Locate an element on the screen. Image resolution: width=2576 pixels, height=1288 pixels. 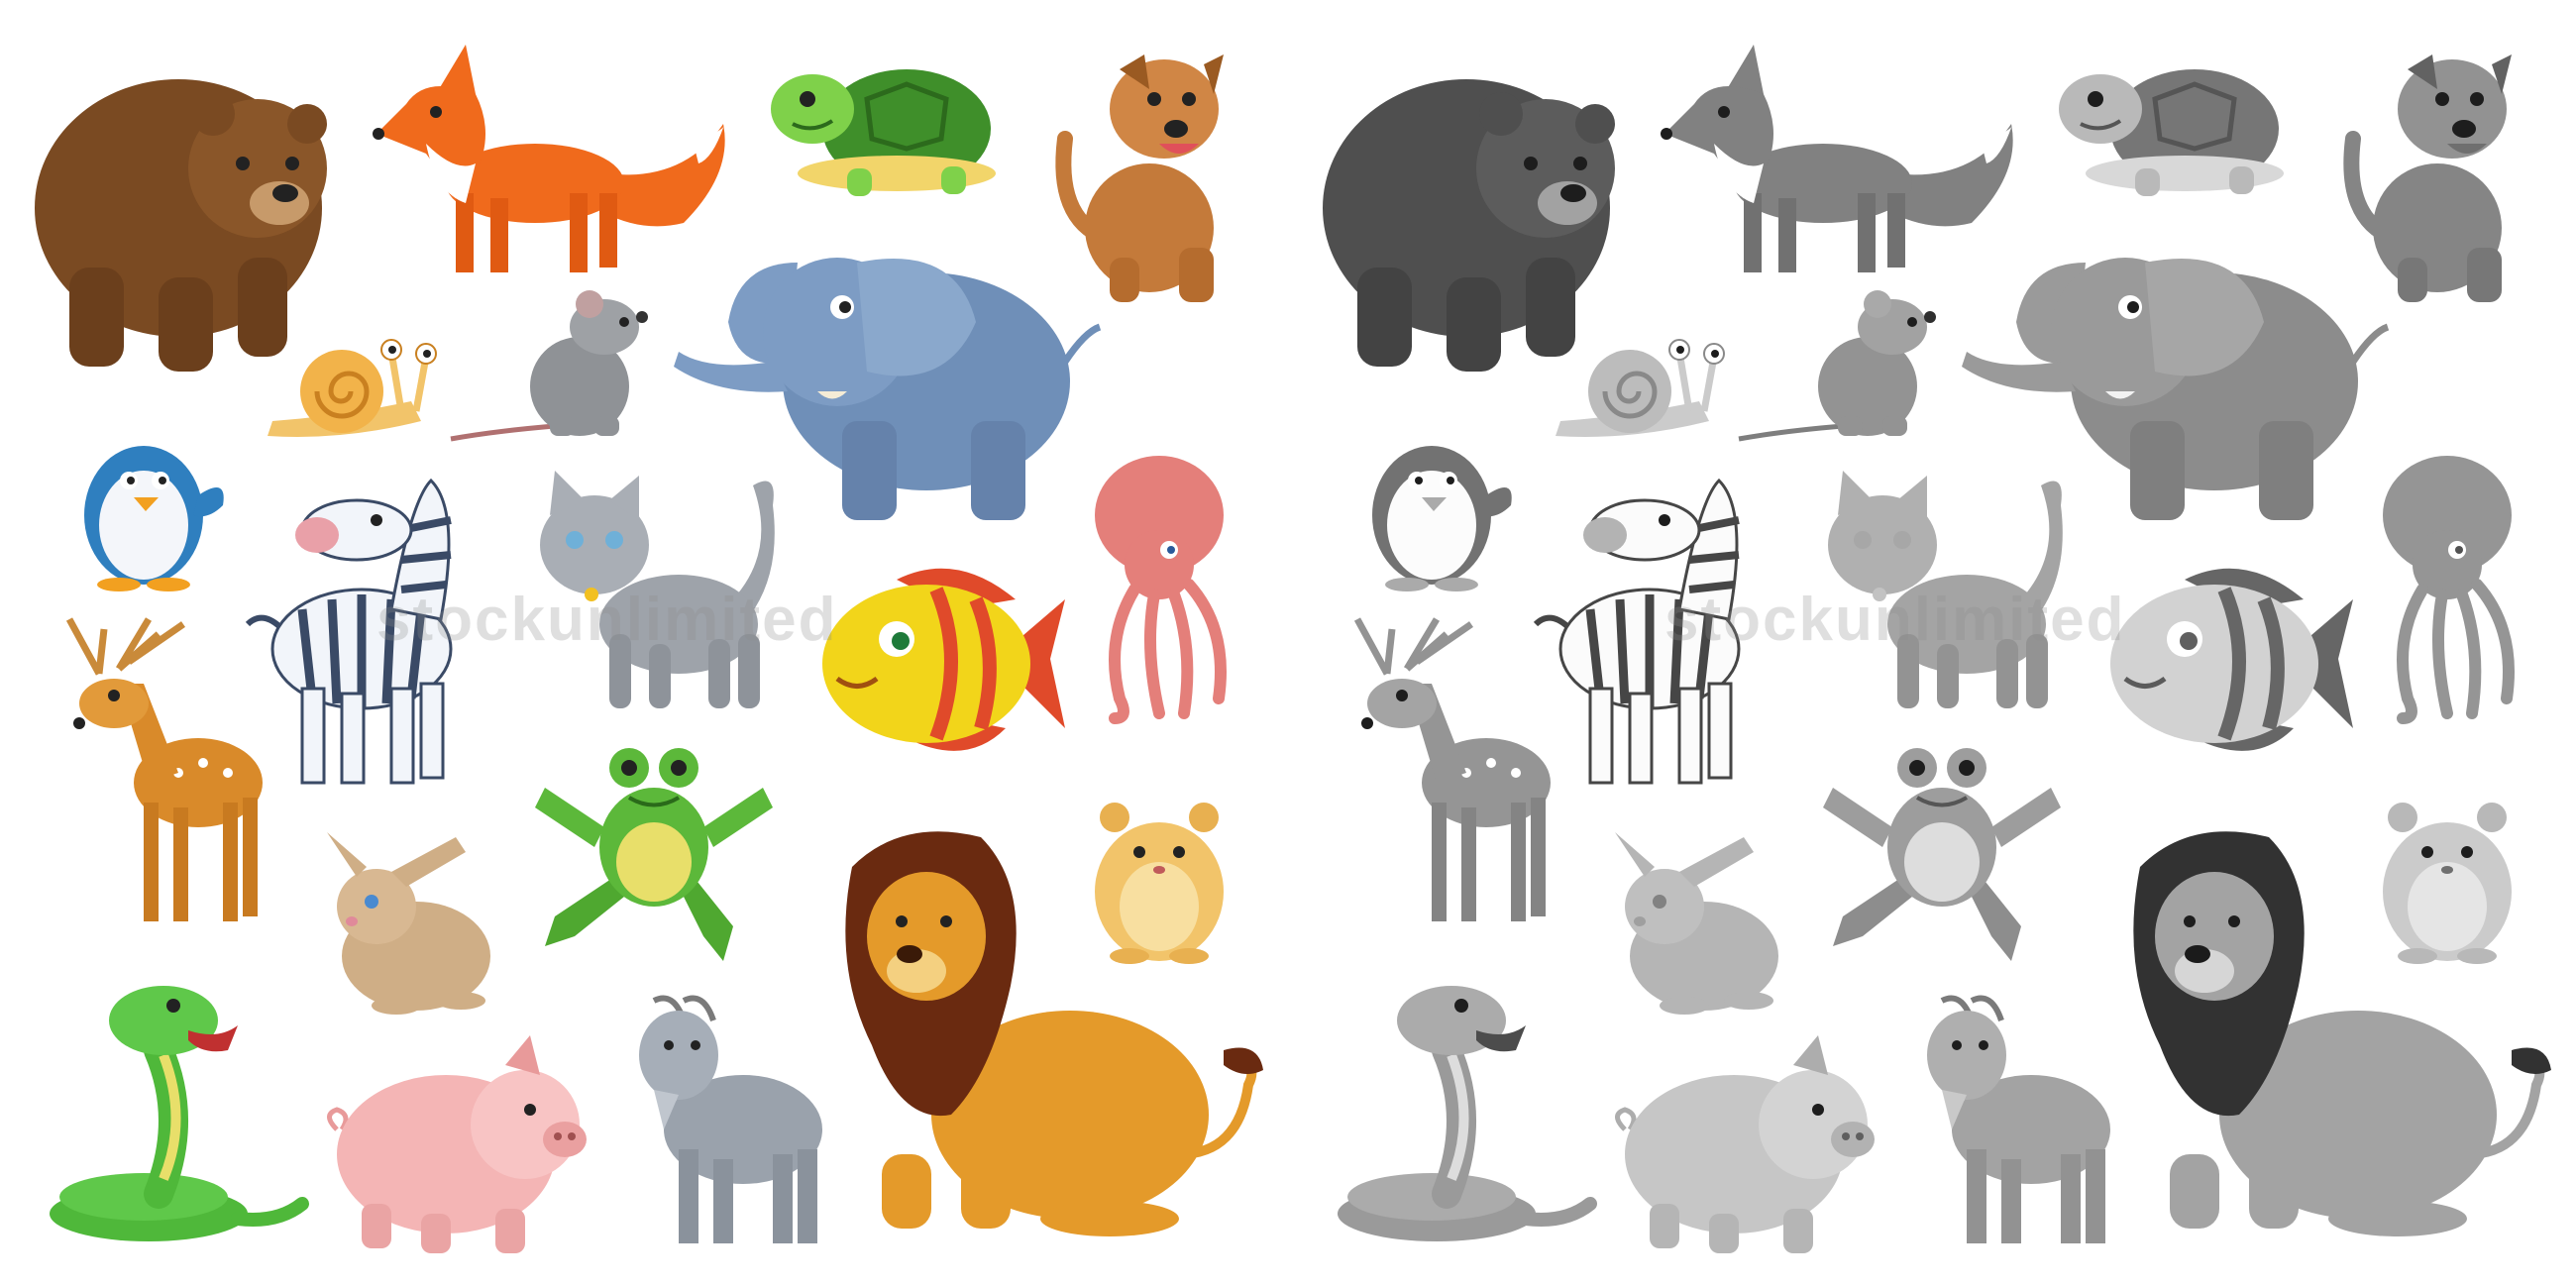
rabbit-illustration is located at coordinates (406, 921).